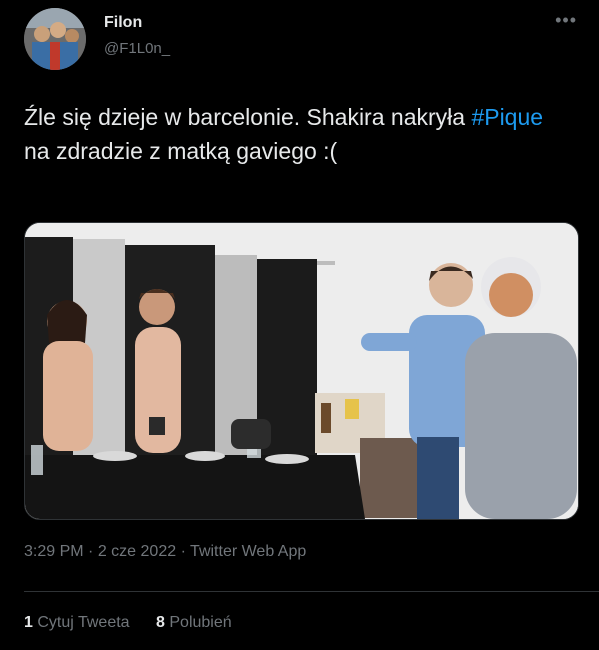 This screenshot has height=650, width=599. What do you see at coordinates (28, 622) in the screenshot?
I see `quote-count: 1` at bounding box center [28, 622].